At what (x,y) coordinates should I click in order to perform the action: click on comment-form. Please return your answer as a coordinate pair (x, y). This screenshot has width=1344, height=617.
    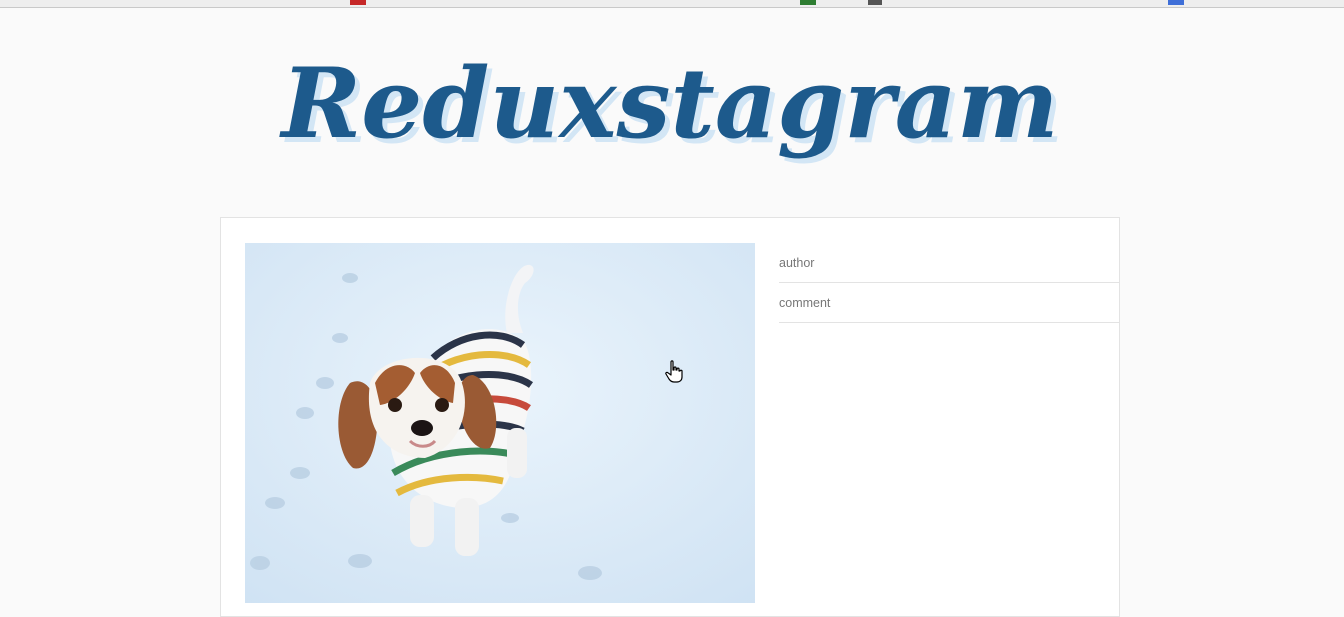
    Looking at the image, I should click on (949, 283).